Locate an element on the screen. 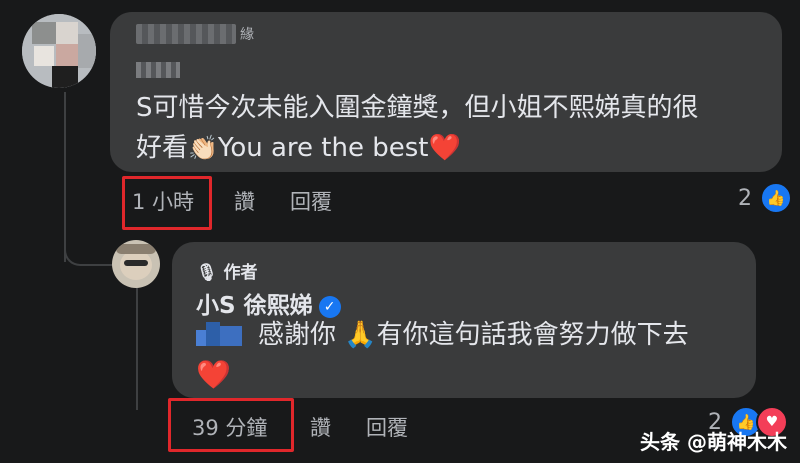 Image resolution: width=800 pixels, height=463 pixels. comment-reply-button: 回覆 is located at coordinates (311, 201).